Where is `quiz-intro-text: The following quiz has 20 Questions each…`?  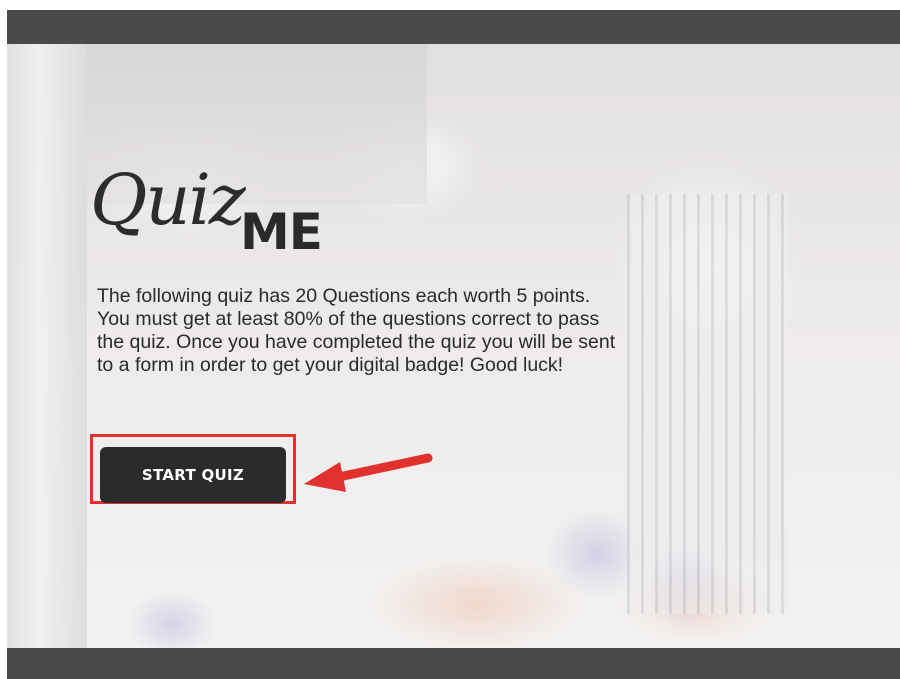 quiz-intro-text: The following quiz has 20 Questions each… is located at coordinates (356, 330).